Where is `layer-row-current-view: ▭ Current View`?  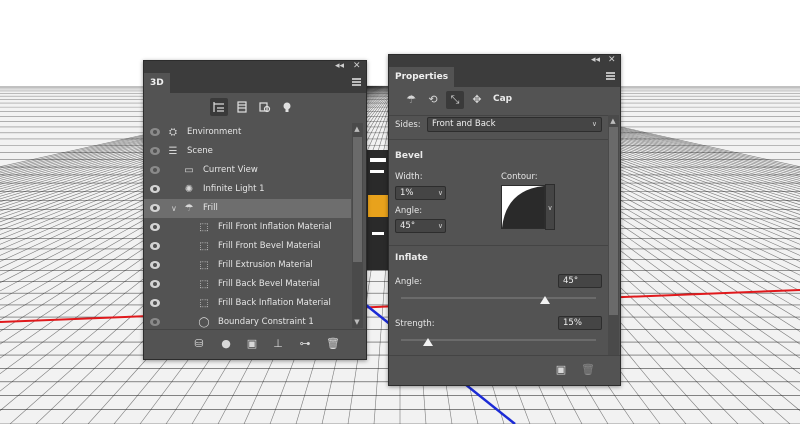 layer-row-current-view: ▭ Current View is located at coordinates (247, 170).